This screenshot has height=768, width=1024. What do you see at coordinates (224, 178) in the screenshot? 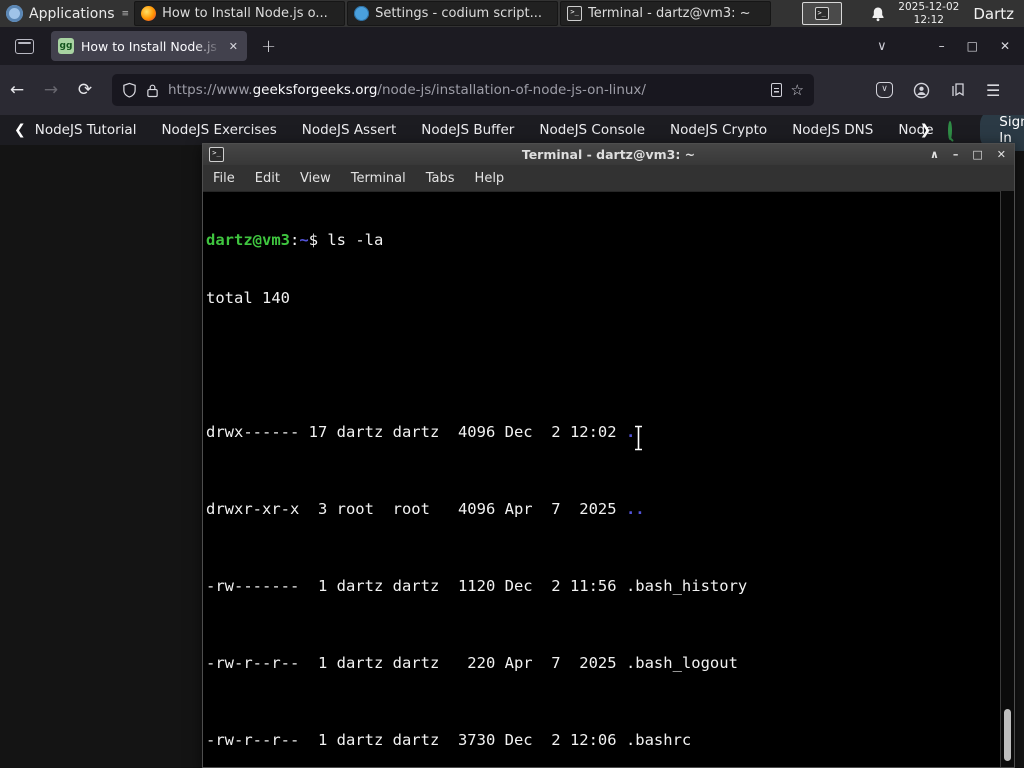
I see `terminal-menu-item: File` at bounding box center [224, 178].